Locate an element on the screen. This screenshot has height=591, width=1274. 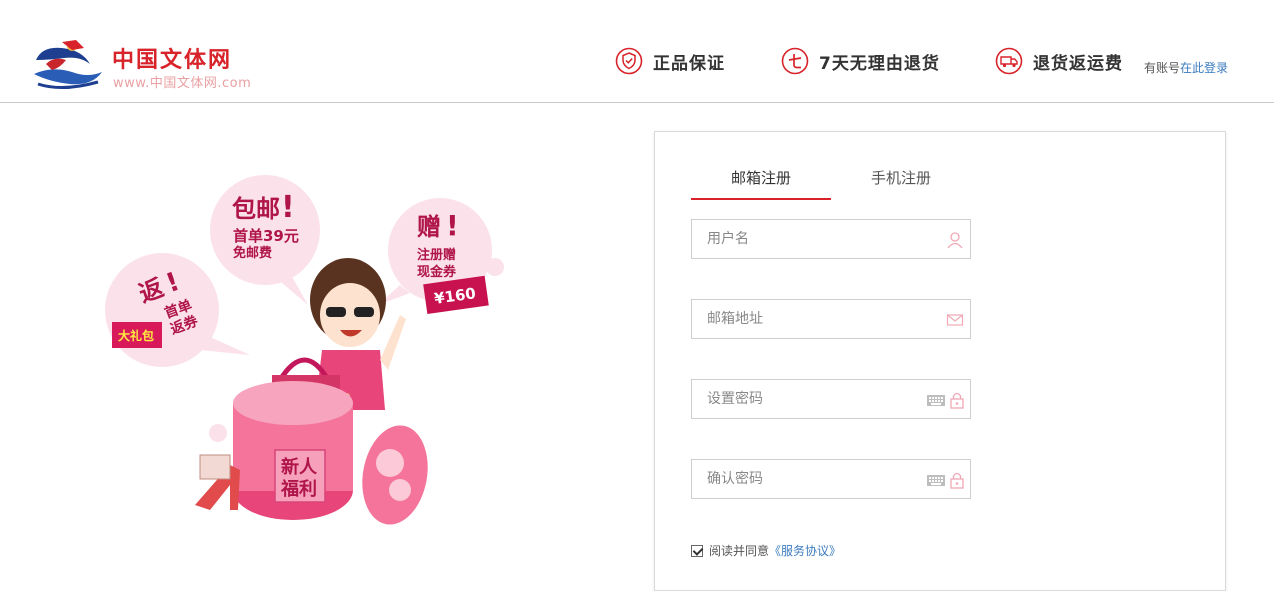
logo-title: 中国文体网 is located at coordinates (172, 60).